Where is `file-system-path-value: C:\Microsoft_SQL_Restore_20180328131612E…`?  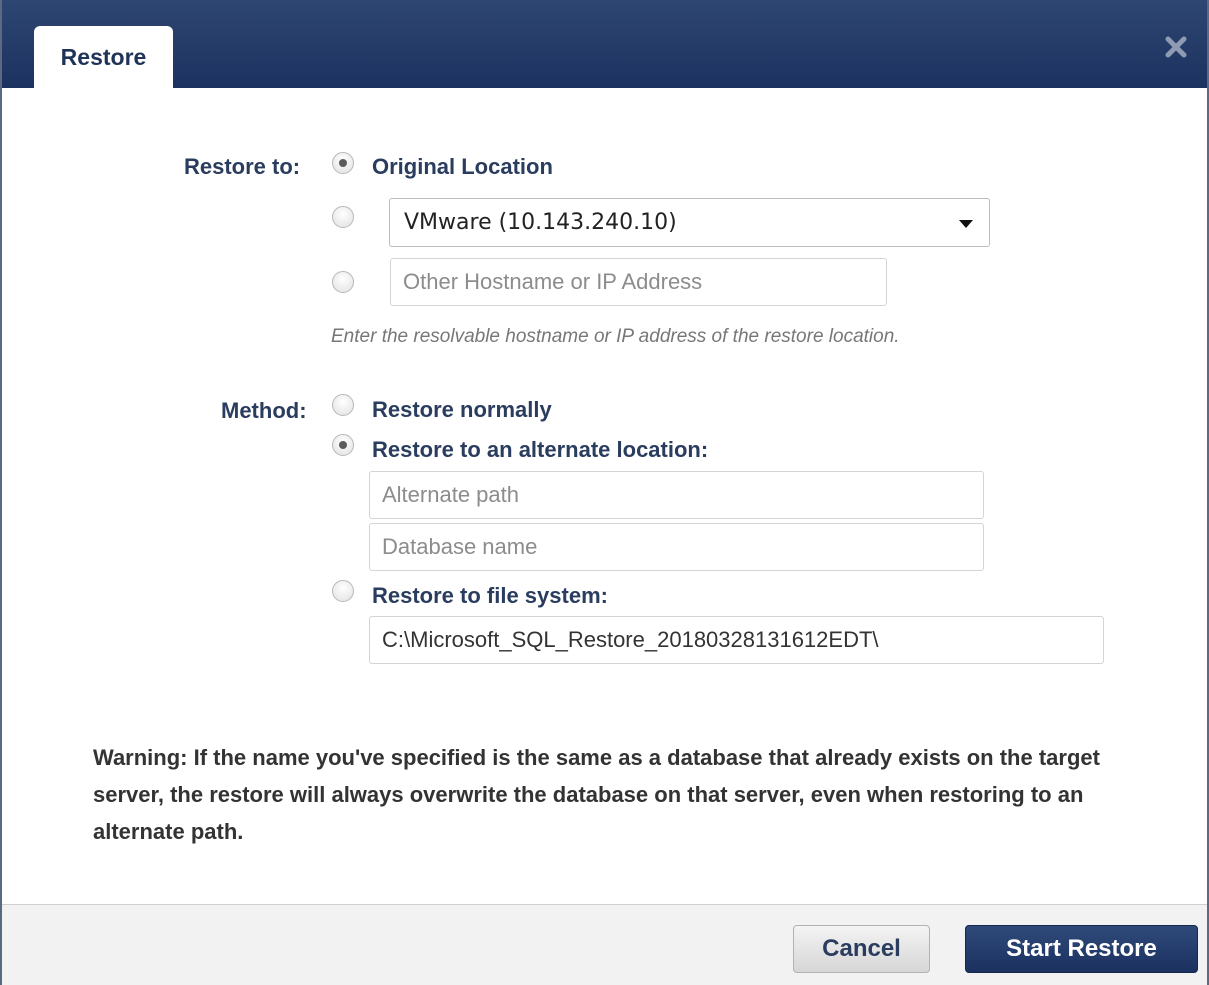
file-system-path-value: C:\Microsoft_SQL_Restore_20180328131612E… is located at coordinates (630, 639).